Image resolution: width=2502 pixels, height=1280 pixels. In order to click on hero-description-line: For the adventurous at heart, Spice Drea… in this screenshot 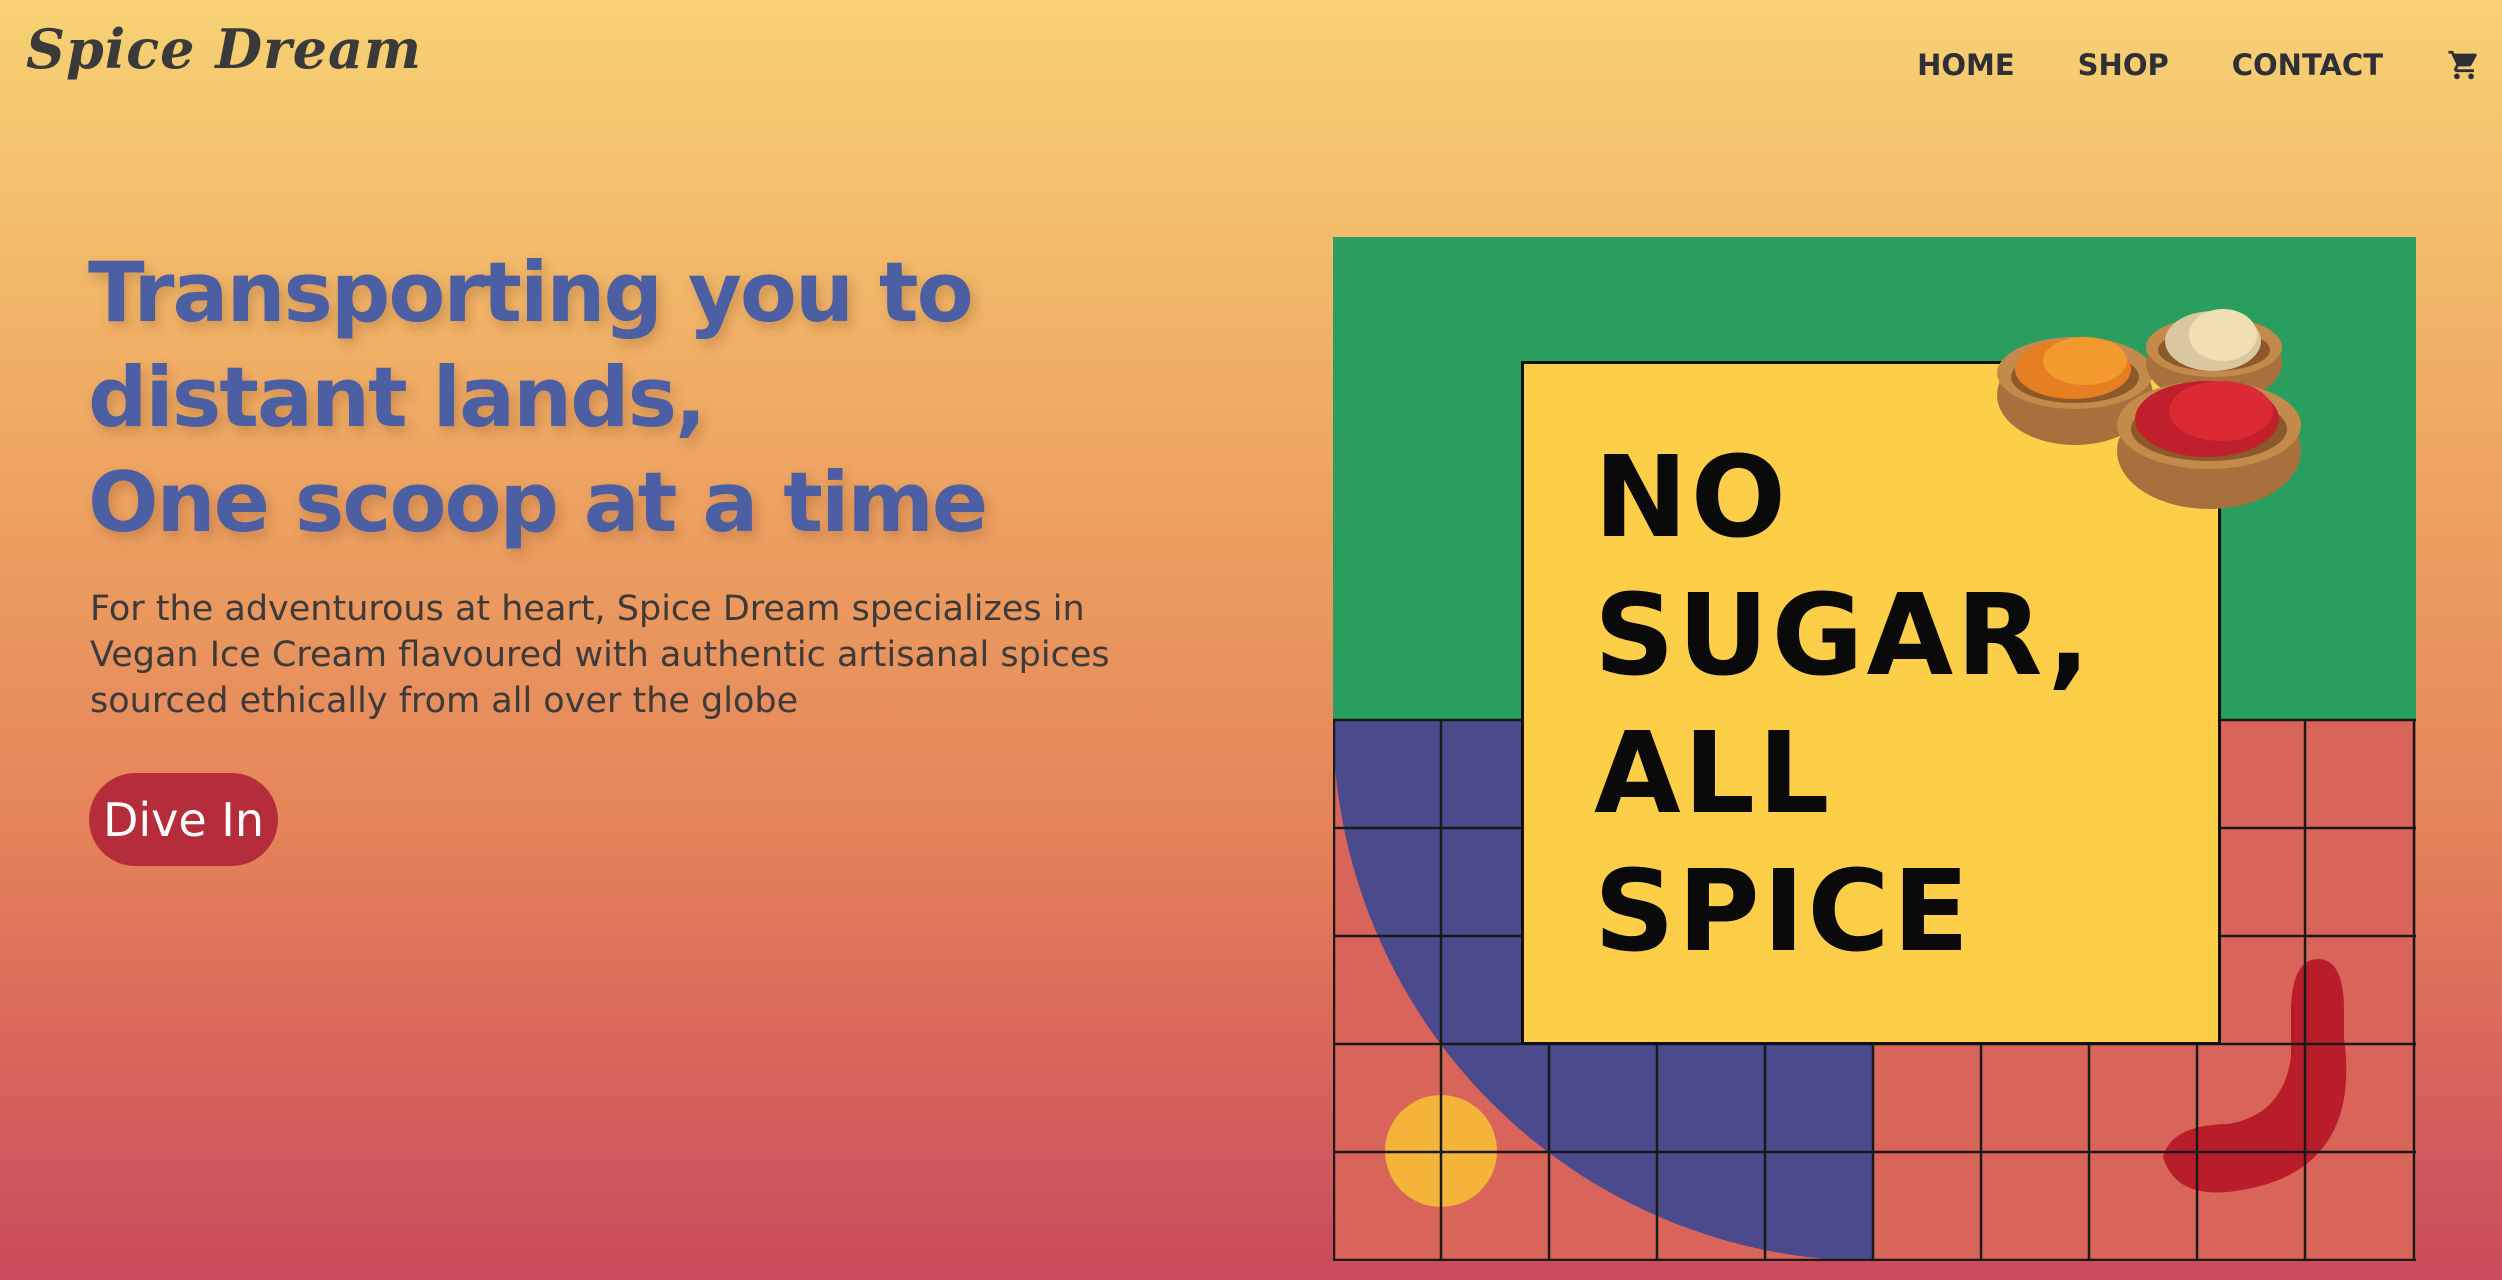, I will do `click(587, 609)`.